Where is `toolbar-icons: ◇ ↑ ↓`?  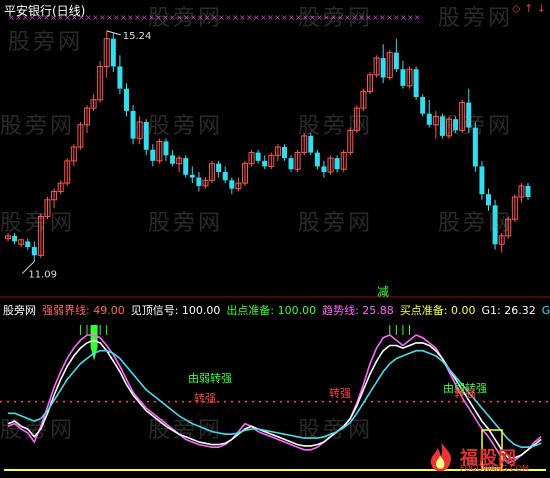 toolbar-icons: ◇ ↑ ↓ is located at coordinates (529, 8).